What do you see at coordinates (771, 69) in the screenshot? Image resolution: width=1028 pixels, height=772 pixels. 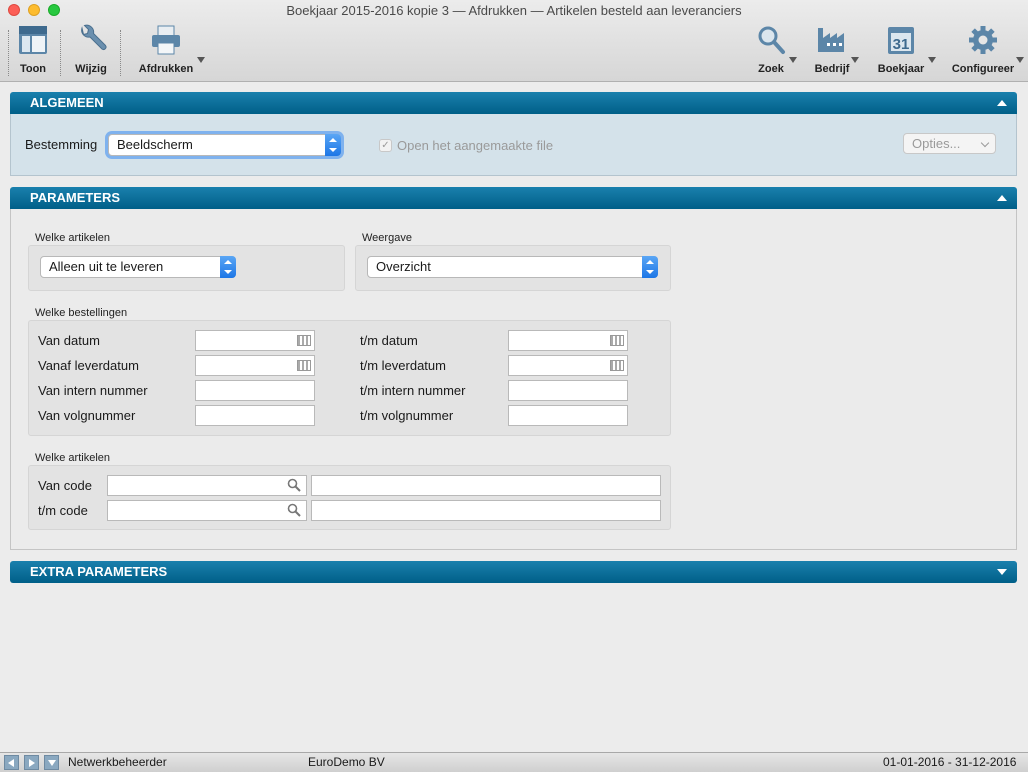 I see `toolbar-zoek-label: Zoek` at bounding box center [771, 69].